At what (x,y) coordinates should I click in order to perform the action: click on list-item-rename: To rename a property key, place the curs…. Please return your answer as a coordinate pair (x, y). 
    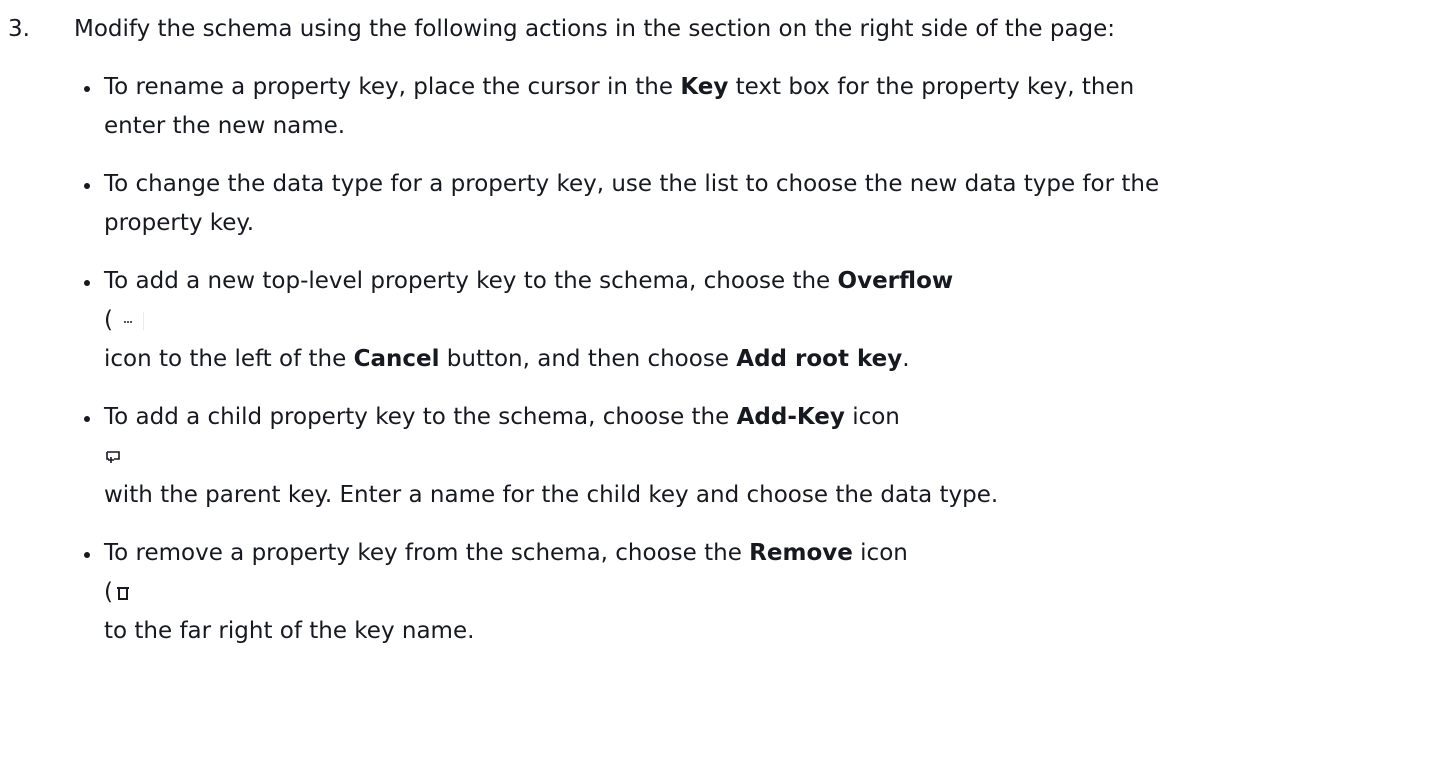
    Looking at the image, I should click on (752, 107).